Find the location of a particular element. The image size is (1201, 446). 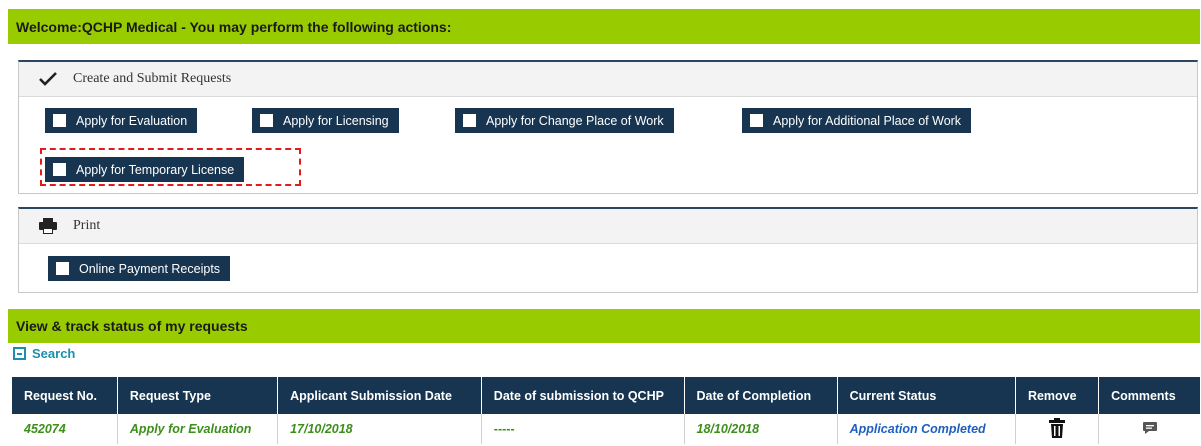

printer-icon is located at coordinates (48, 226).